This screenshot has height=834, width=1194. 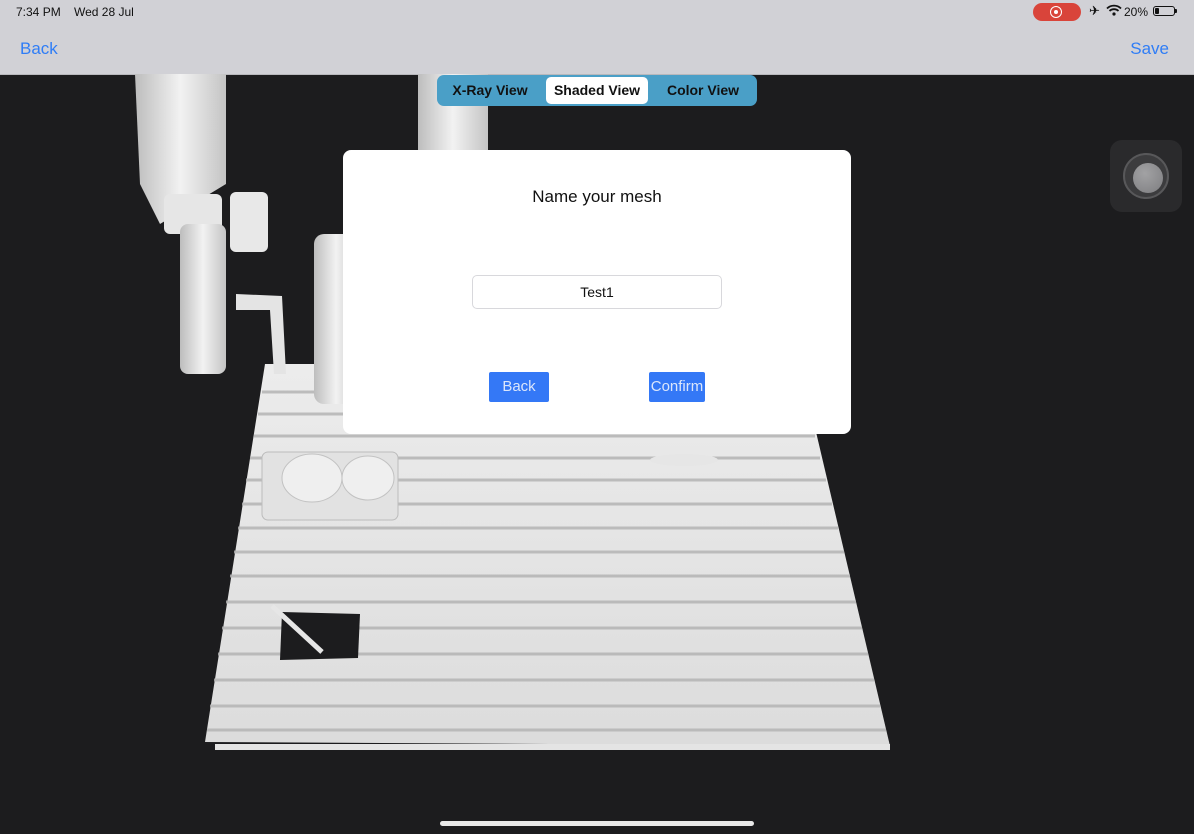 I want to click on xray-view-tab: X-Ray View, so click(x=490, y=90).